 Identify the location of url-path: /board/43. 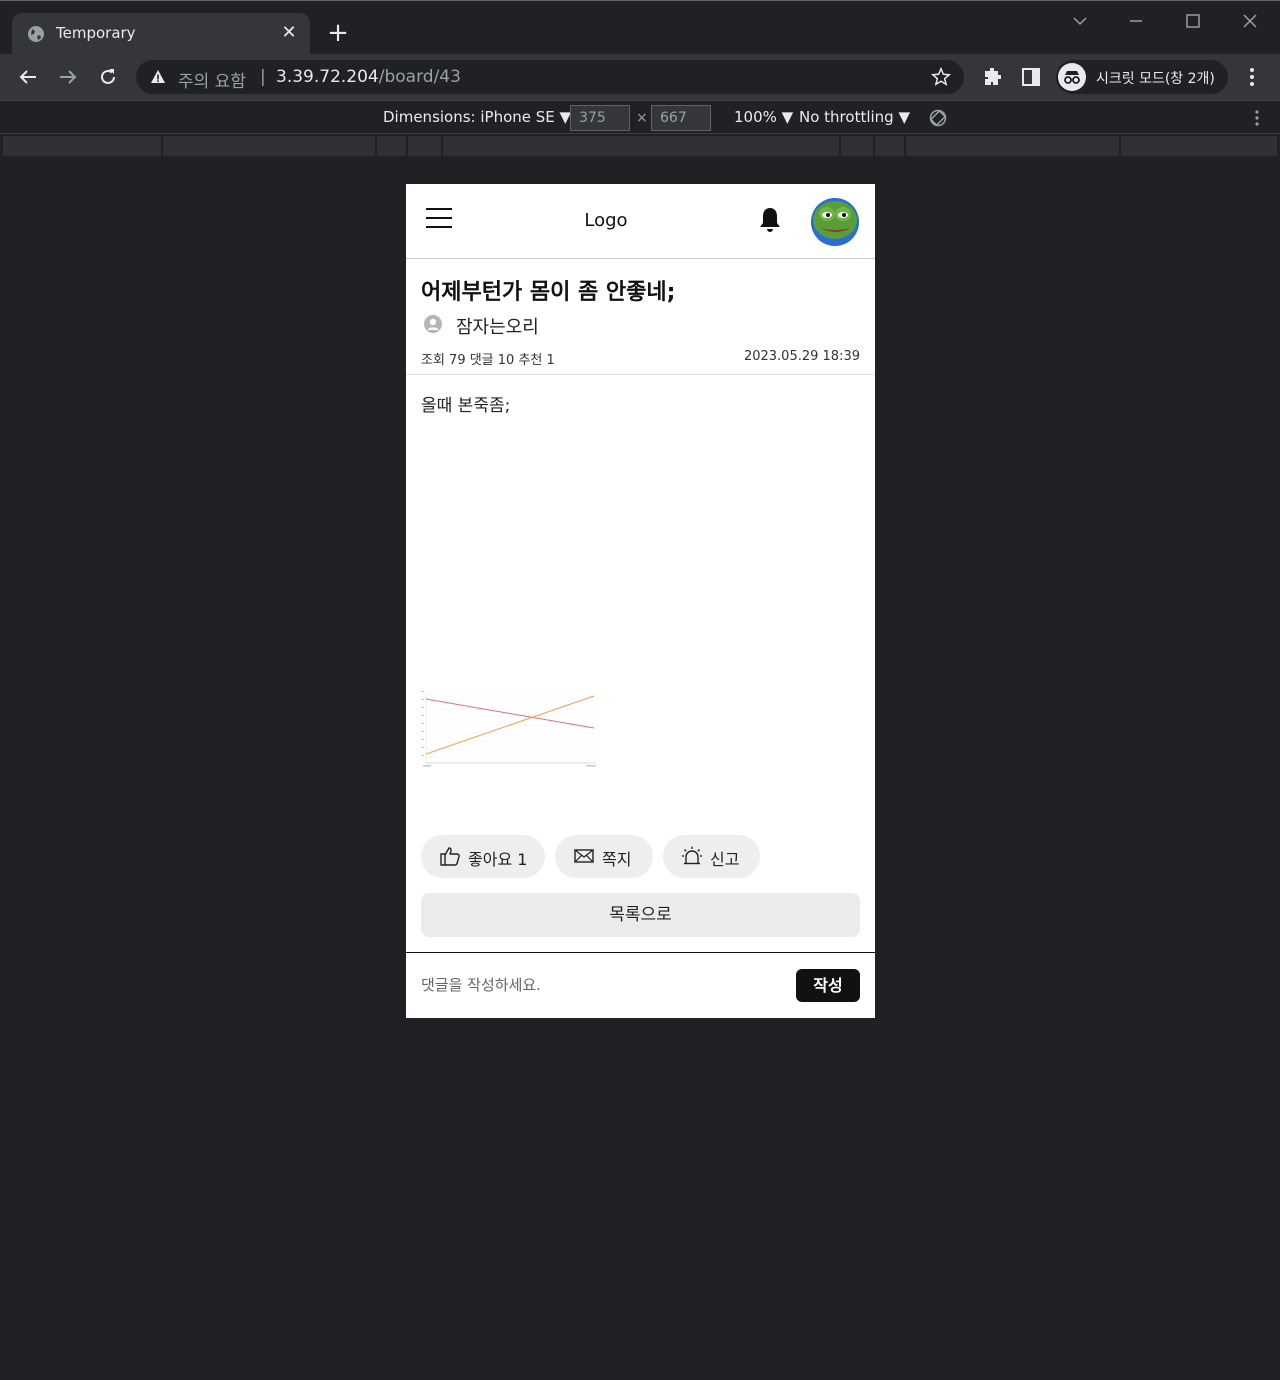
(419, 77).